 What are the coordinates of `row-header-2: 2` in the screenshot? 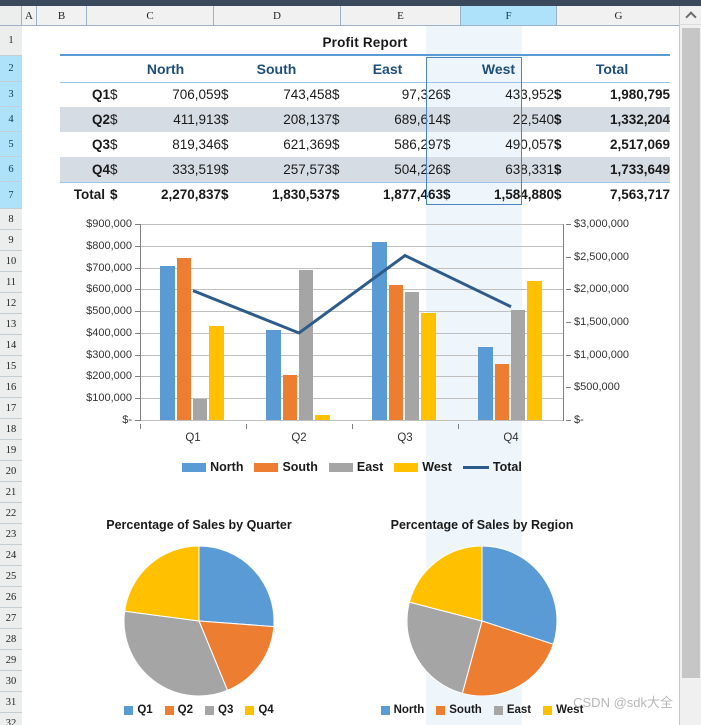 It's located at (11, 69).